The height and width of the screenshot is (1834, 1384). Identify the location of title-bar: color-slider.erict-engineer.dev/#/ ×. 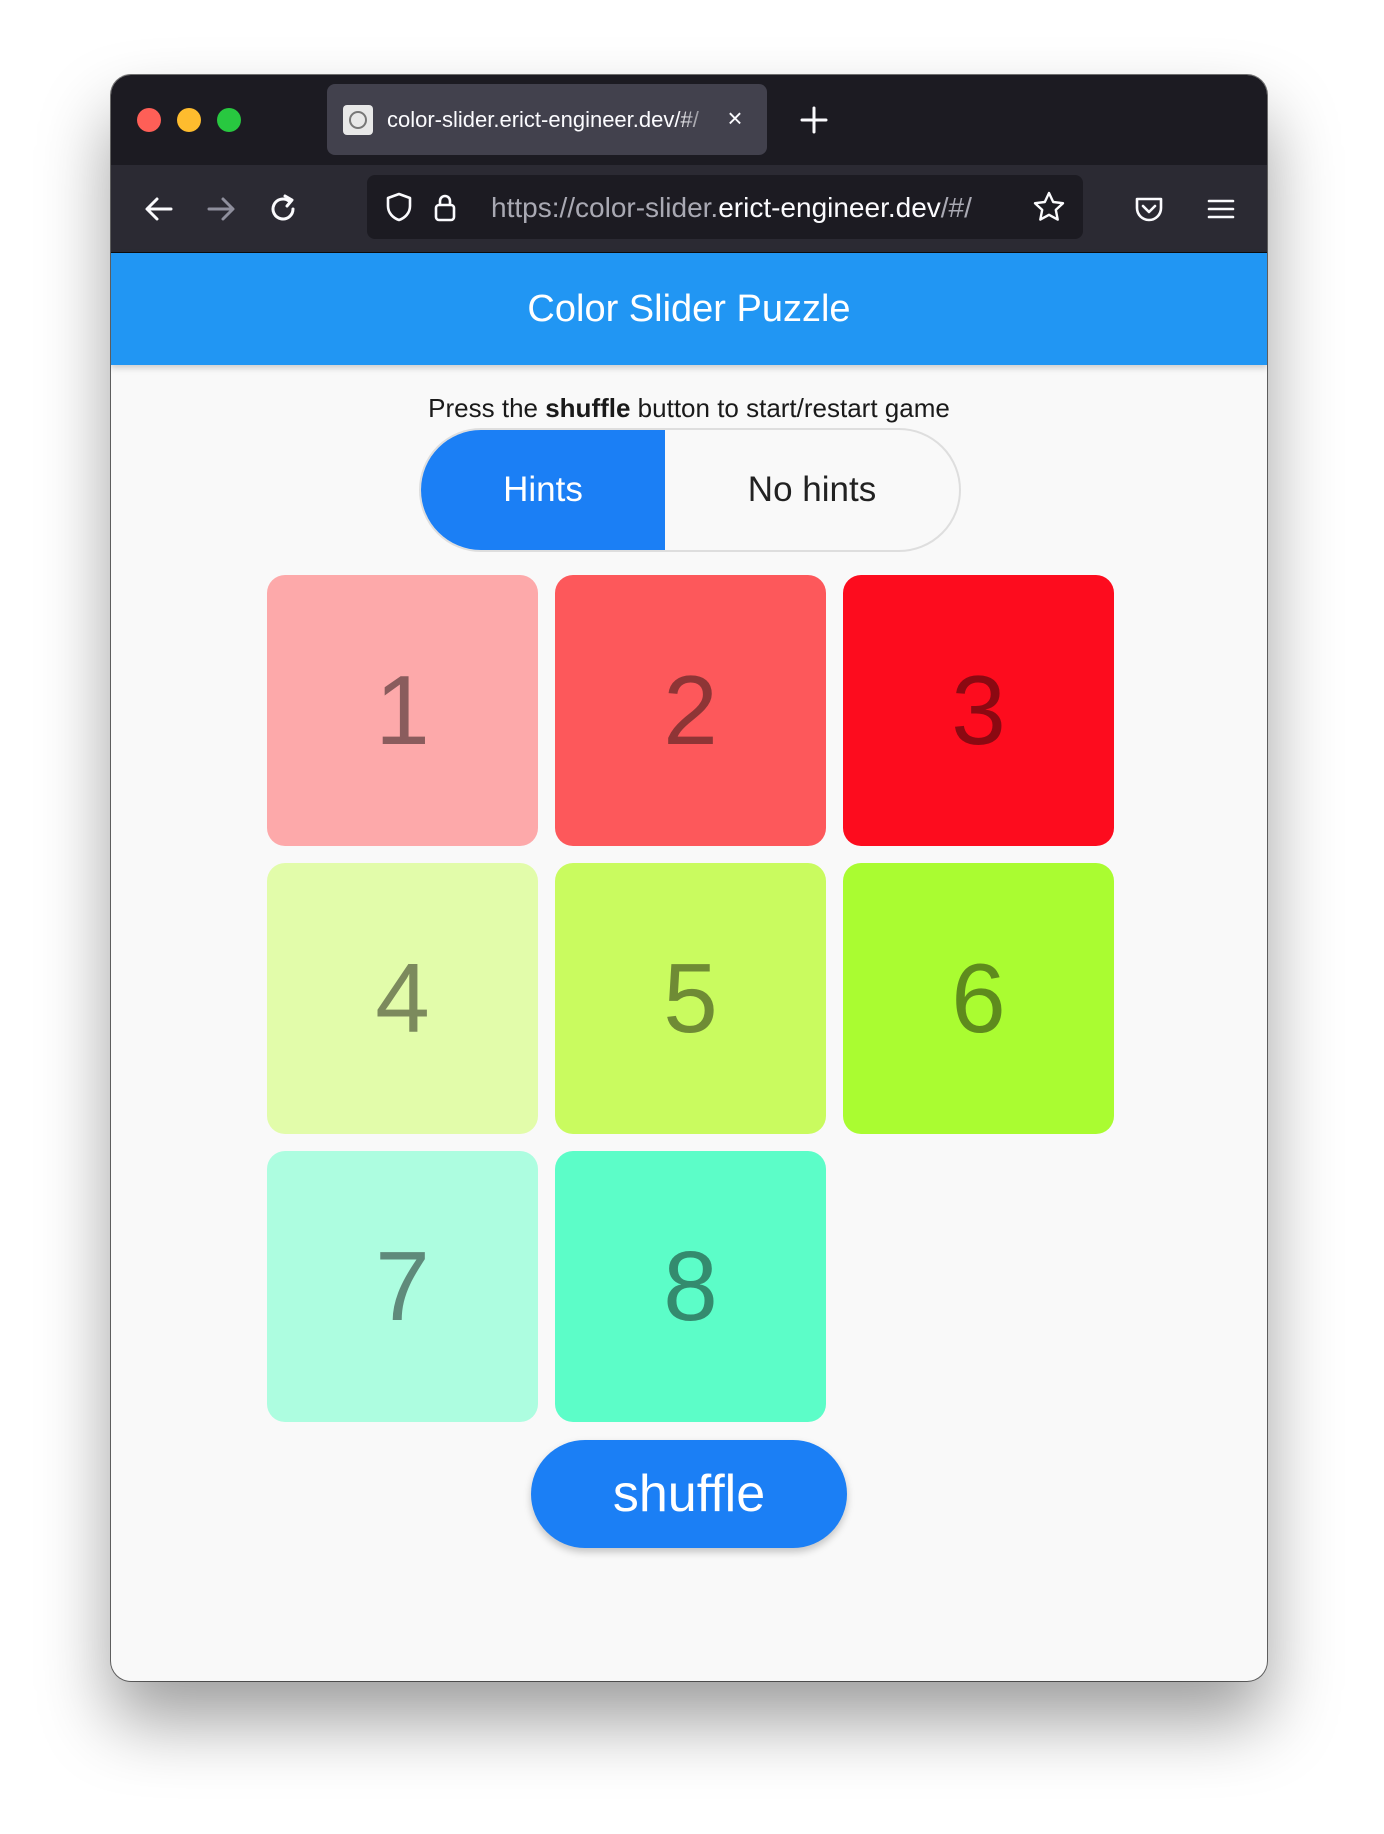
(689, 120).